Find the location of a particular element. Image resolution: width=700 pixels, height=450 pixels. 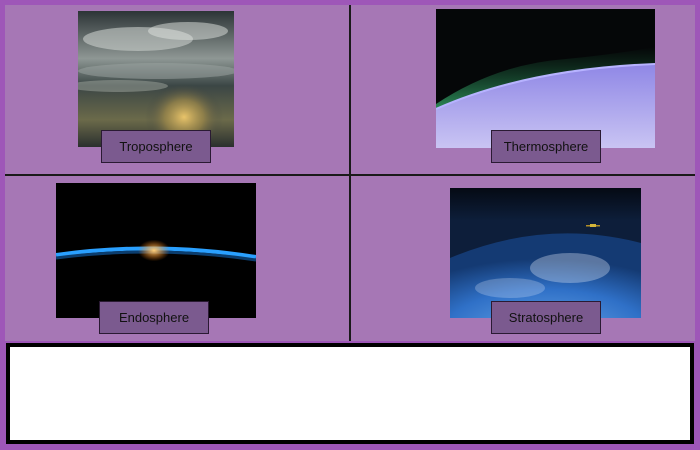

horizontal-divider is located at coordinates (350, 175).